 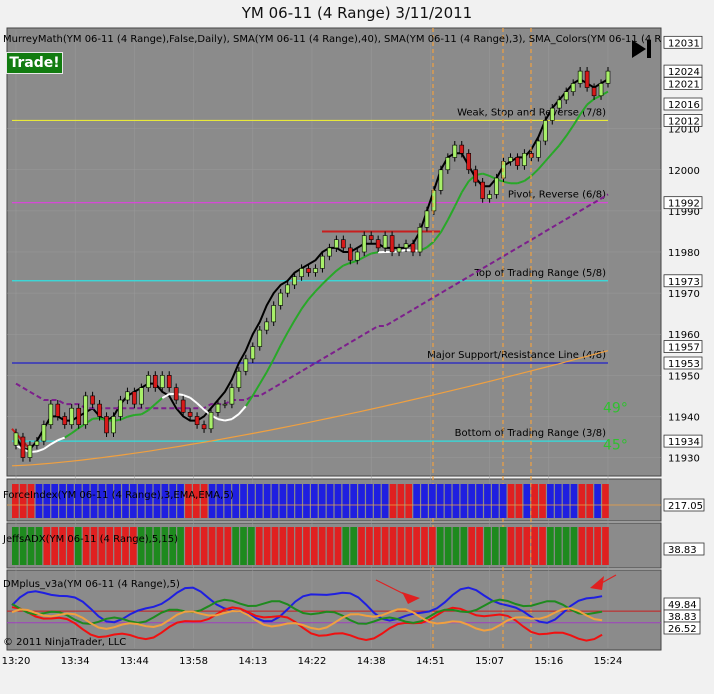 I want to click on x-tick-label: 13:58, so click(x=193, y=661).